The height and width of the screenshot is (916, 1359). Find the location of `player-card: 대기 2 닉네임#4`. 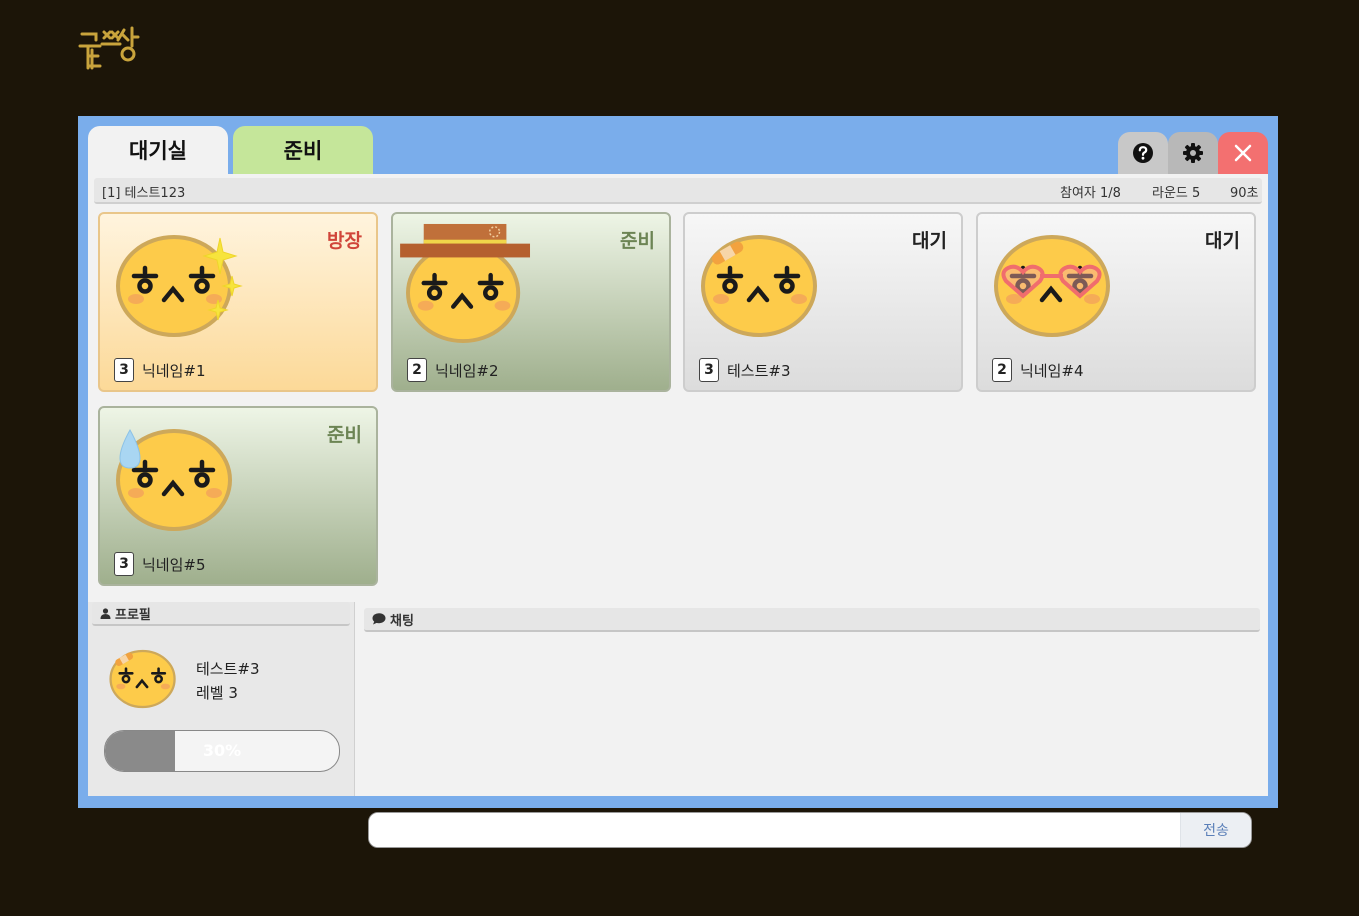

player-card: 대기 2 닉네임#4 is located at coordinates (1116, 302).